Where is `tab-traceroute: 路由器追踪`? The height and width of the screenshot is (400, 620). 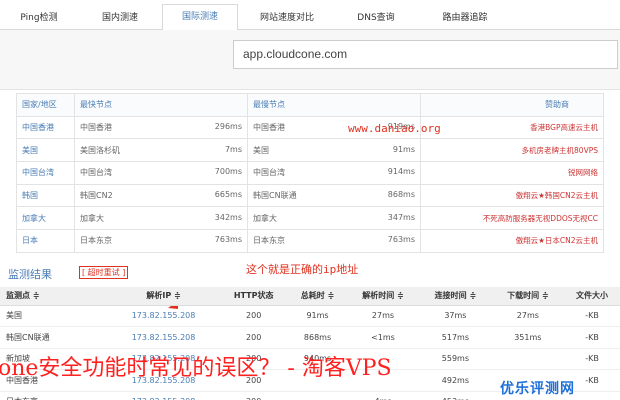 tab-traceroute: 路由器追踪 is located at coordinates (465, 18).